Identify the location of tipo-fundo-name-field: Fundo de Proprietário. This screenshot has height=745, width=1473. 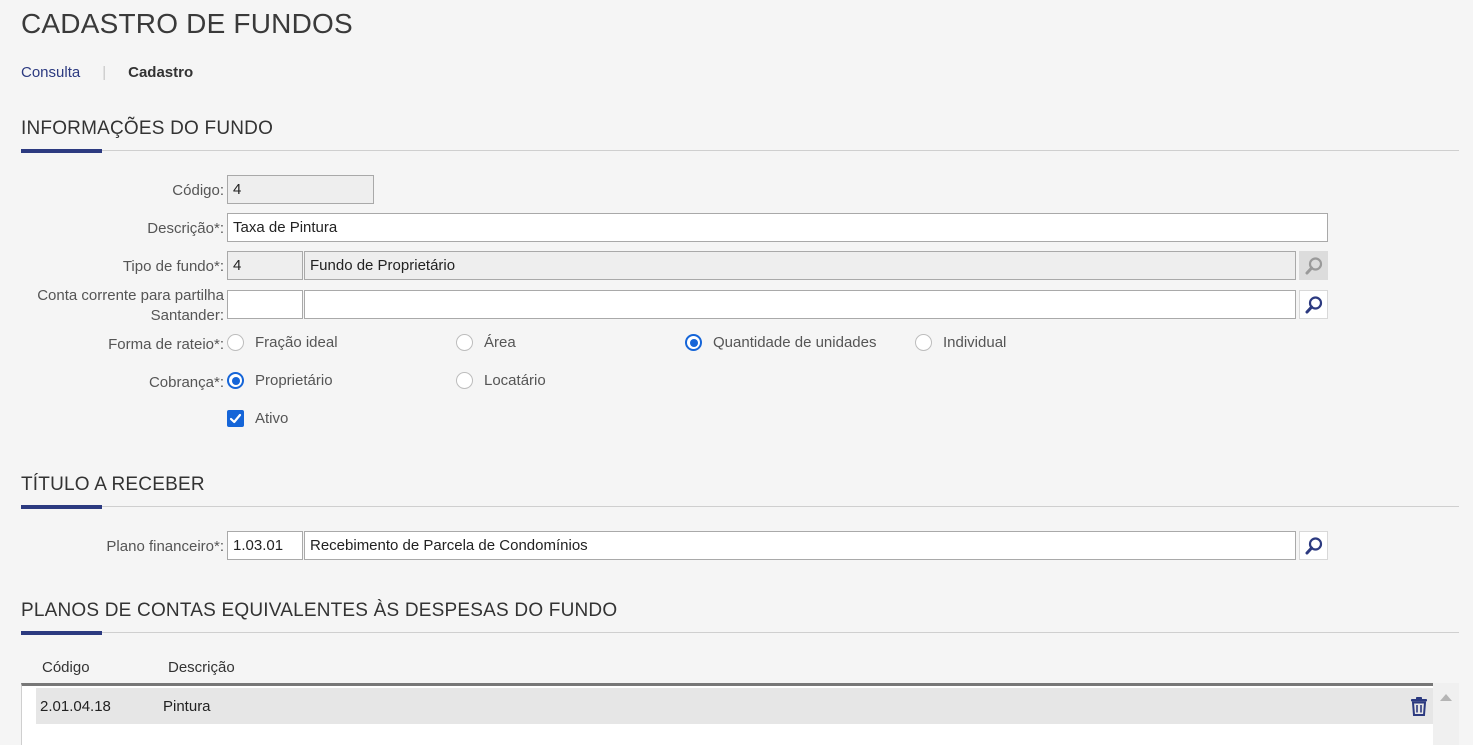
(800, 265).